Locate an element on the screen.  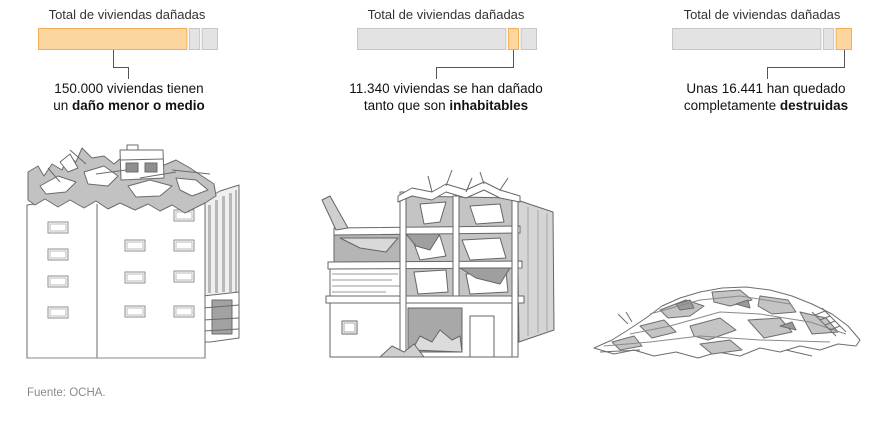
annotation-prefix: completamente is located at coordinates (731, 105).